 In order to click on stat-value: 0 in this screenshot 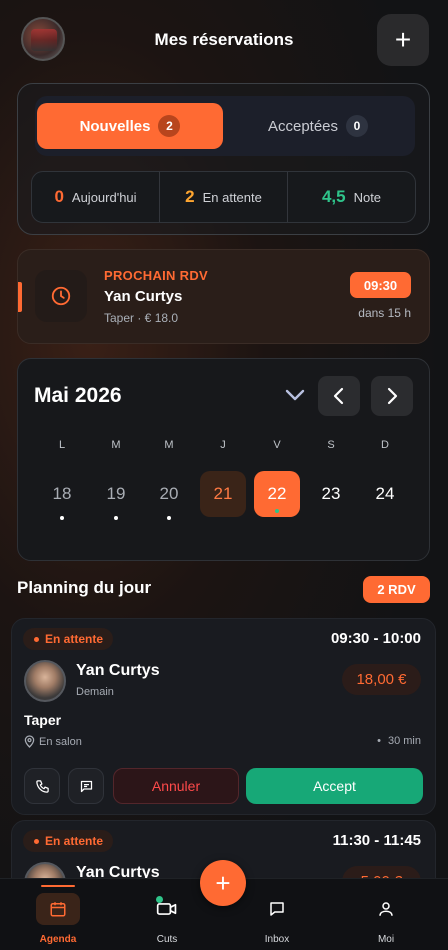, I will do `click(59, 196)`.